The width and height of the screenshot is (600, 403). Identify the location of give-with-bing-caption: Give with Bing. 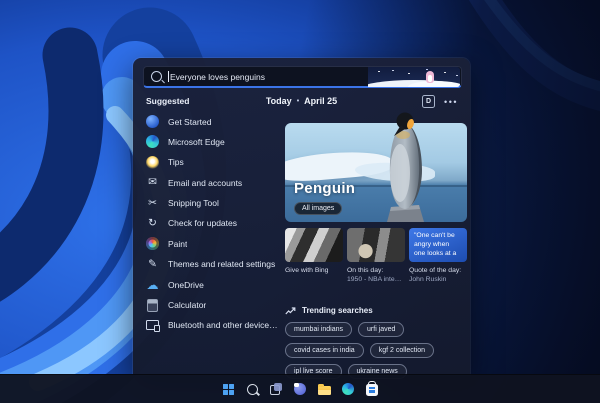
(307, 270).